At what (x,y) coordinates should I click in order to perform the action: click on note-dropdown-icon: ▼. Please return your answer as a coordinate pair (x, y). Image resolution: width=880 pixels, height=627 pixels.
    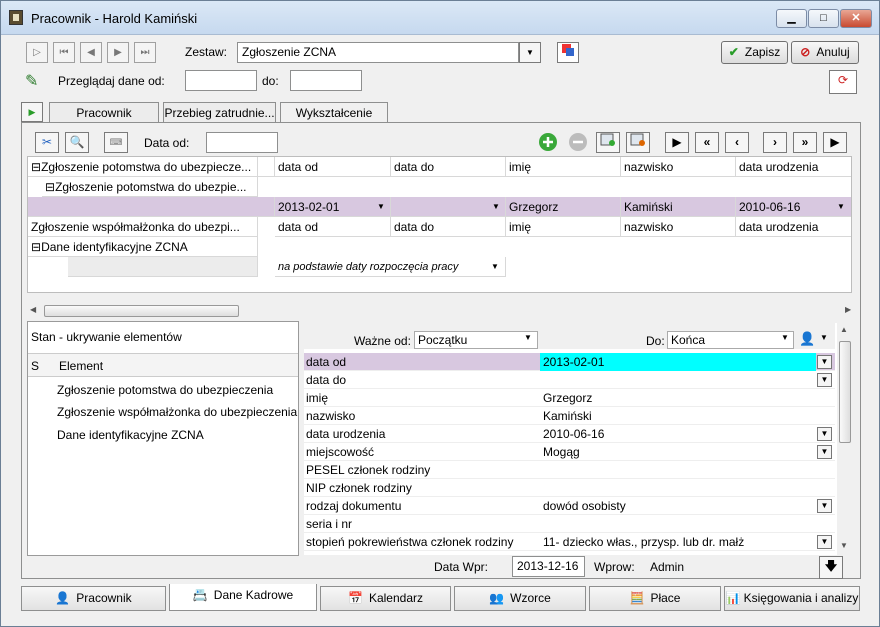
    Looking at the image, I should click on (495, 267).